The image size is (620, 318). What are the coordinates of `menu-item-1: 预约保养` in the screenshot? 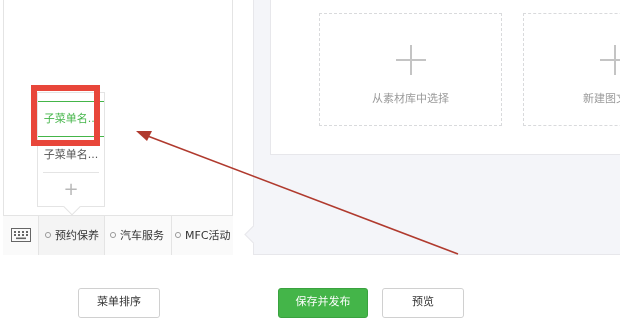 It's located at (72, 235).